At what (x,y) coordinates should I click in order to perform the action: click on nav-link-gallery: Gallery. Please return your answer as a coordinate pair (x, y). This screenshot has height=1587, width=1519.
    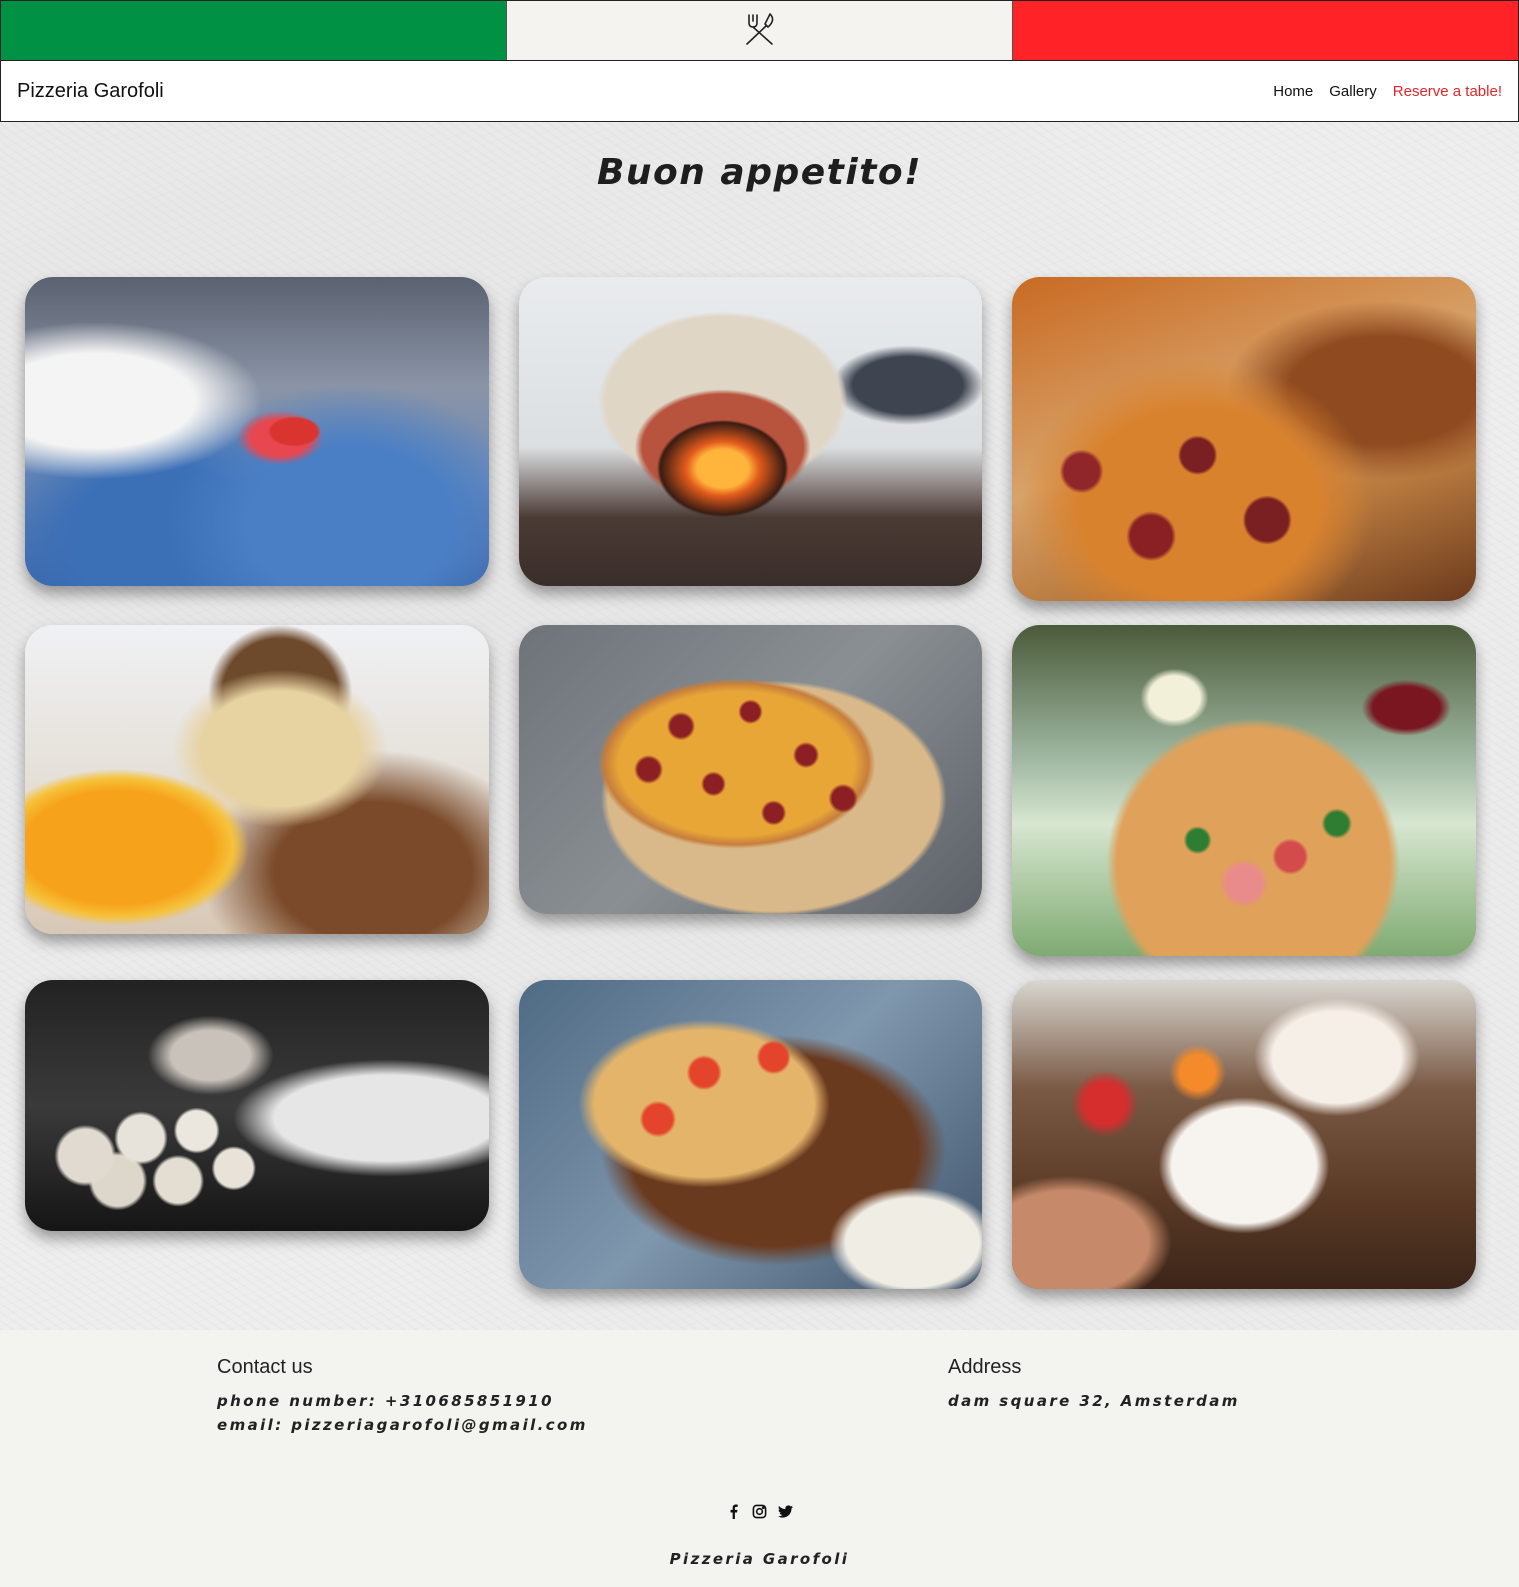
    Looking at the image, I should click on (1353, 91).